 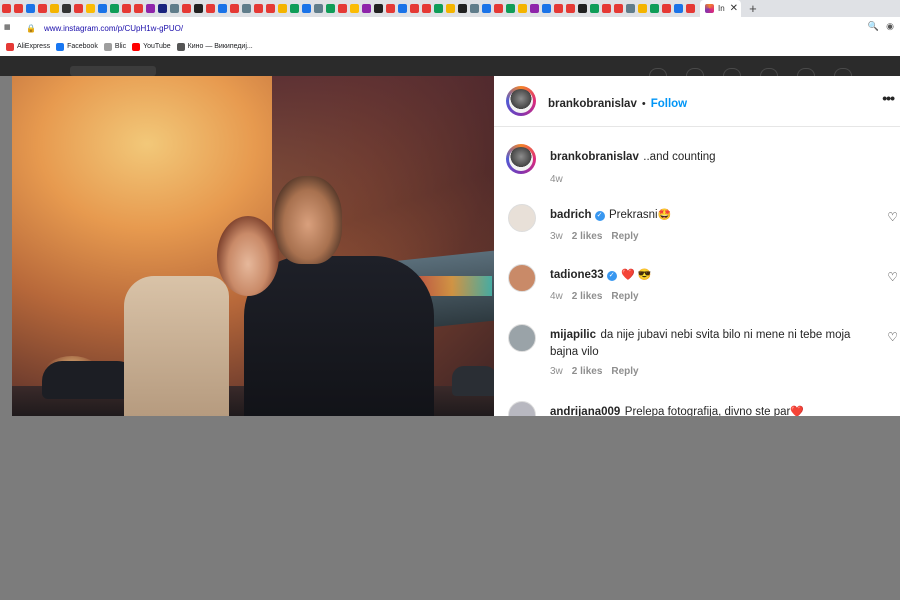 What do you see at coordinates (734, 8) in the screenshot?
I see `close-tab-icon: ✕` at bounding box center [734, 8].